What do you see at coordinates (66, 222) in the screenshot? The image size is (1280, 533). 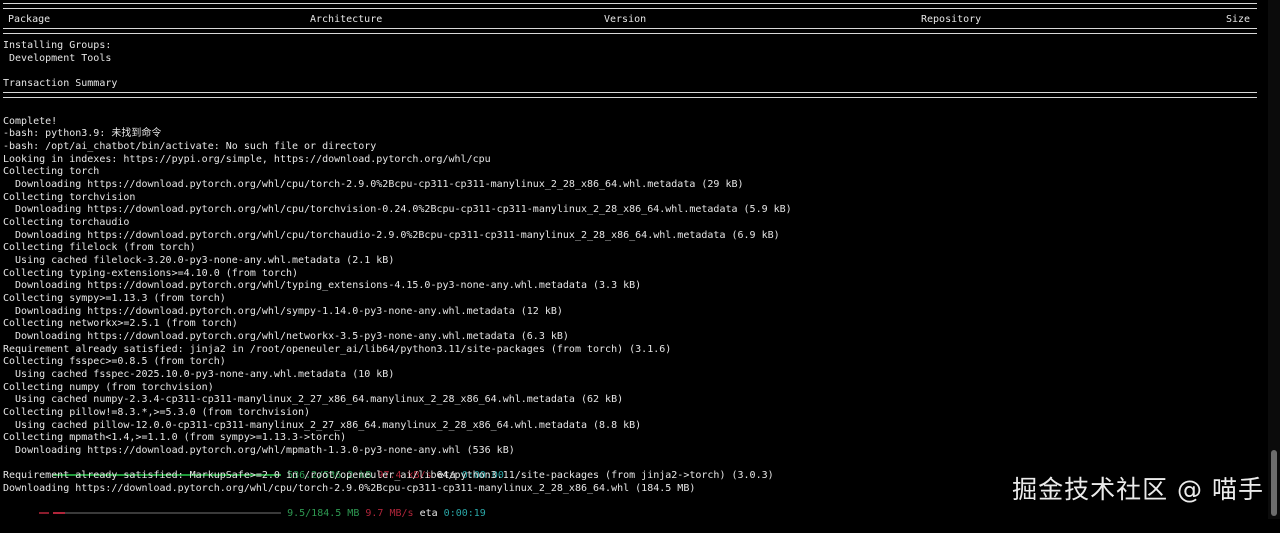 I see `terminal-line: Collecting torchaudio` at bounding box center [66, 222].